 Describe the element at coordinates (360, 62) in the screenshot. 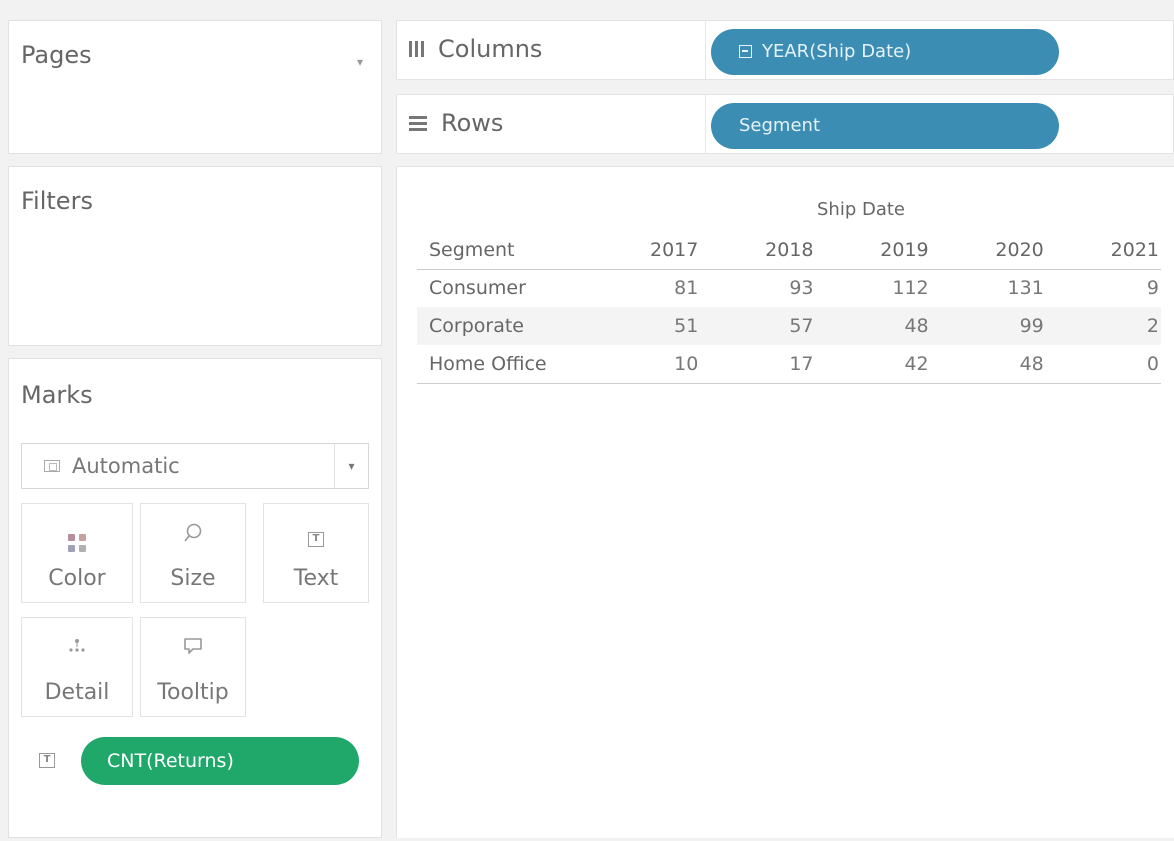

I see `chevron-down-icon: ▾` at that location.